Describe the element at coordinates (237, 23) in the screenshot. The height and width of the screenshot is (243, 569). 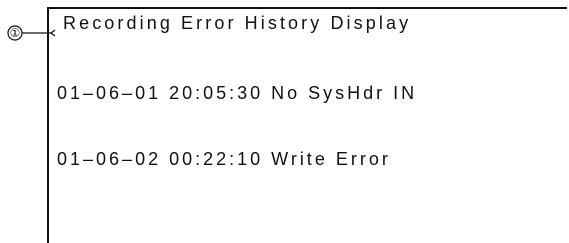
I see `error-history-title: Recording Error History Display` at that location.